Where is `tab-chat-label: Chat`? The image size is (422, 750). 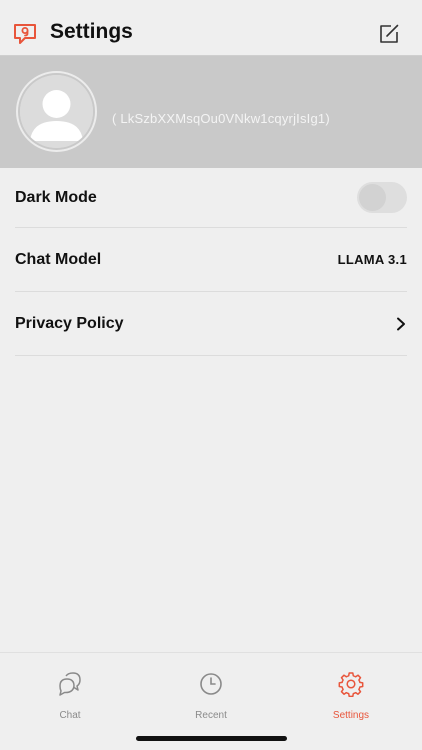
tab-chat-label: Chat is located at coordinates (70, 715).